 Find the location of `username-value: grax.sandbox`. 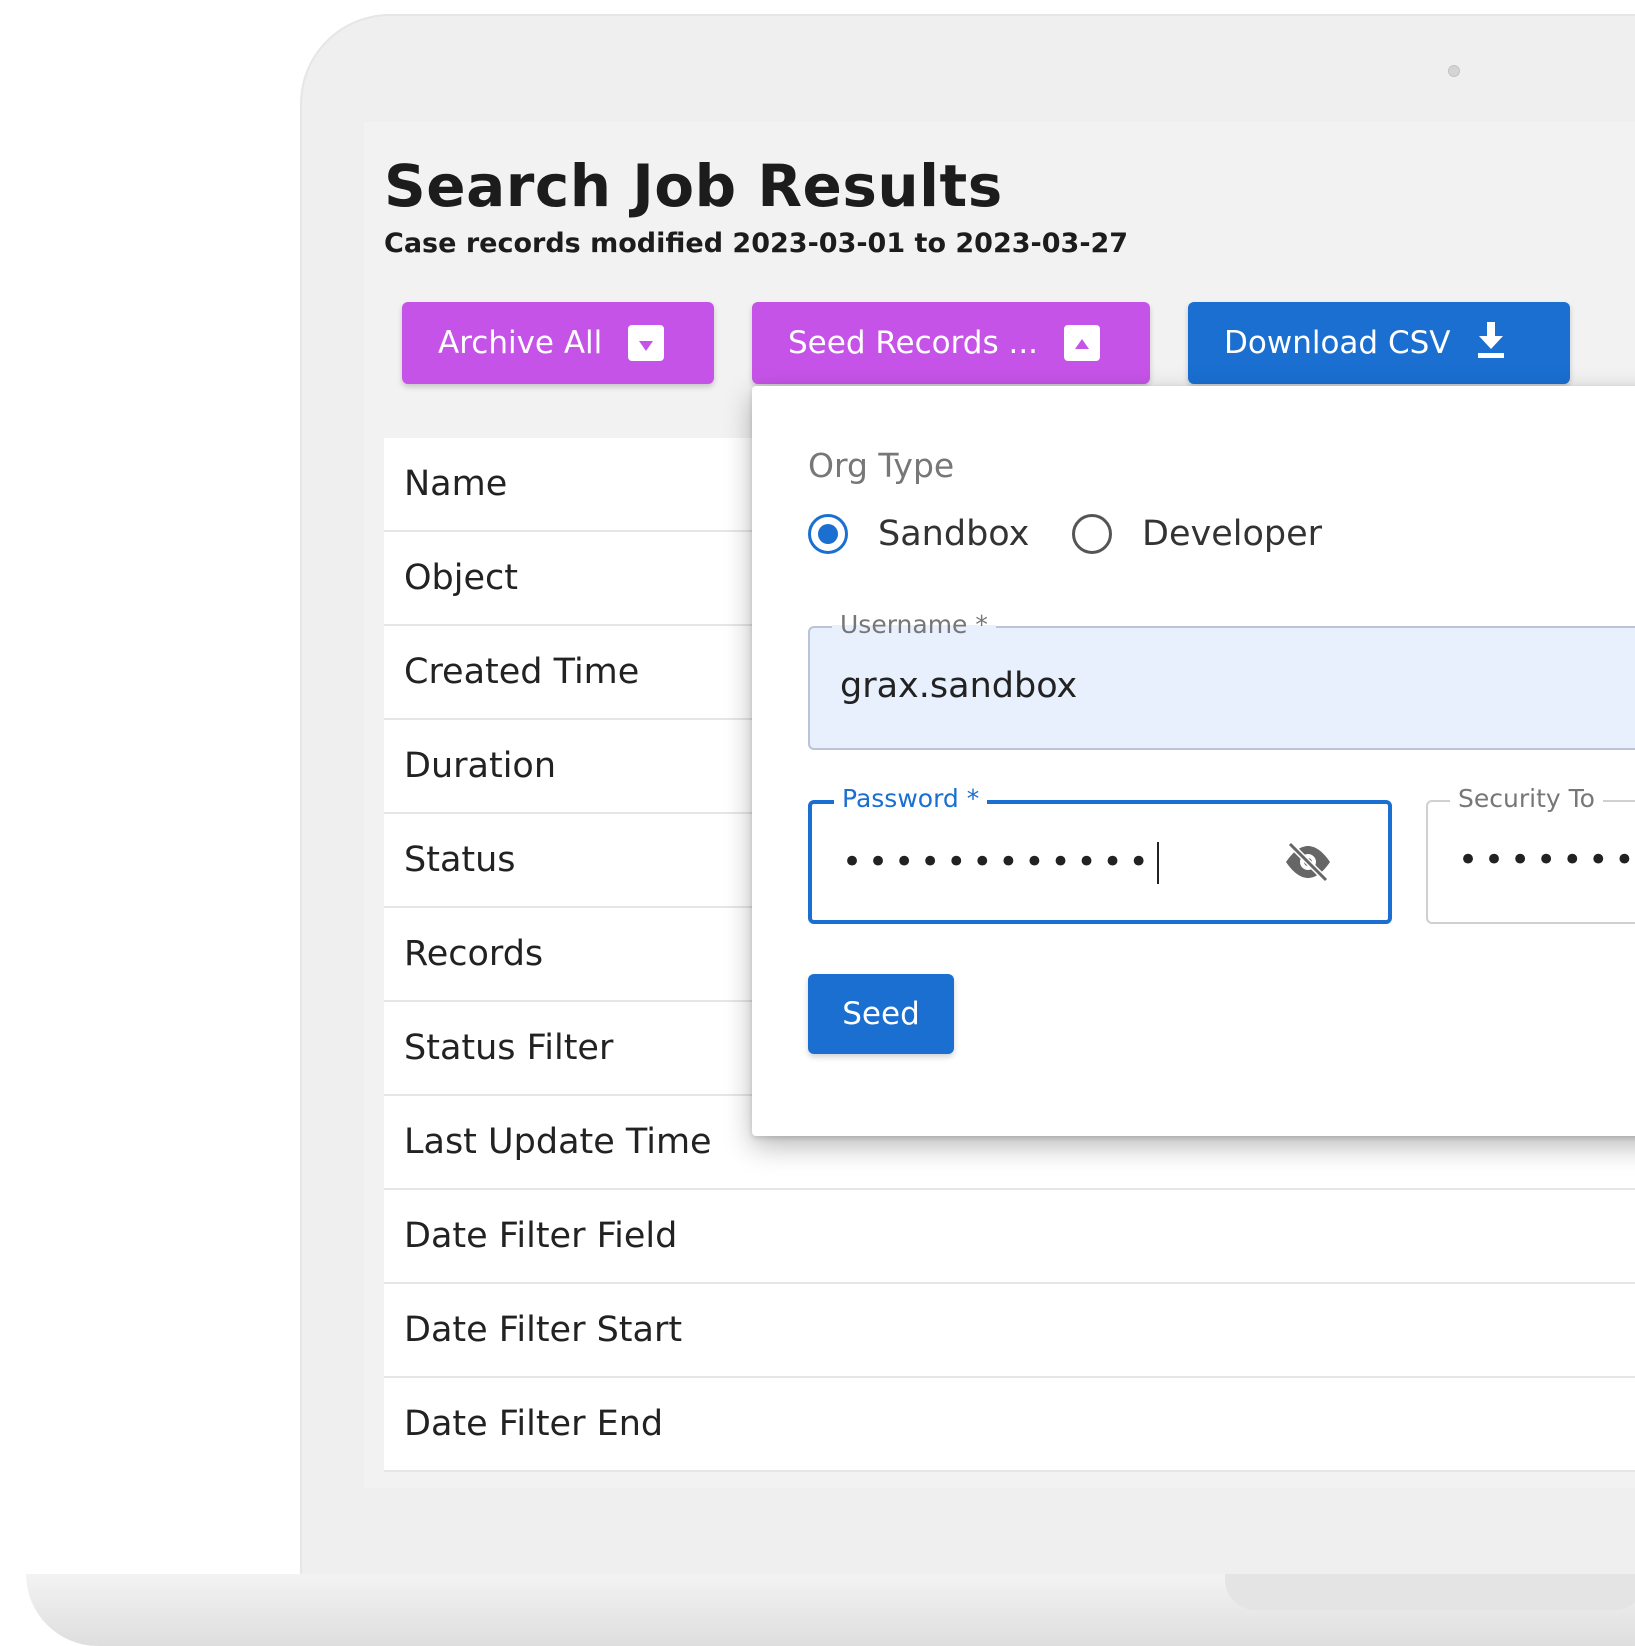

username-value: grax.sandbox is located at coordinates (958, 686).